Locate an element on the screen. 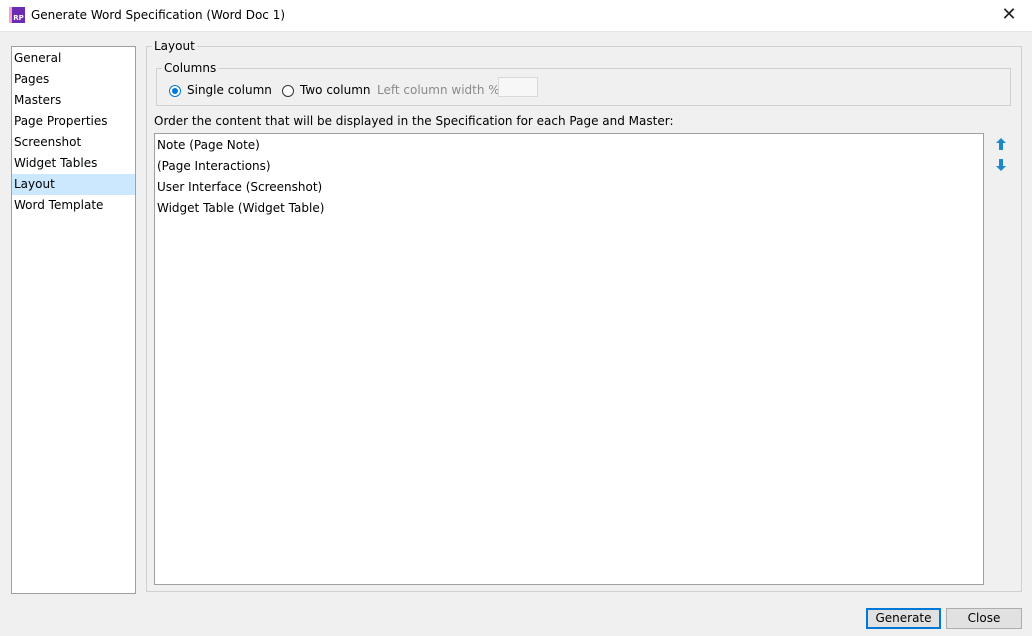 The height and width of the screenshot is (636, 1032). columns-group-label: Columns is located at coordinates (190, 68).